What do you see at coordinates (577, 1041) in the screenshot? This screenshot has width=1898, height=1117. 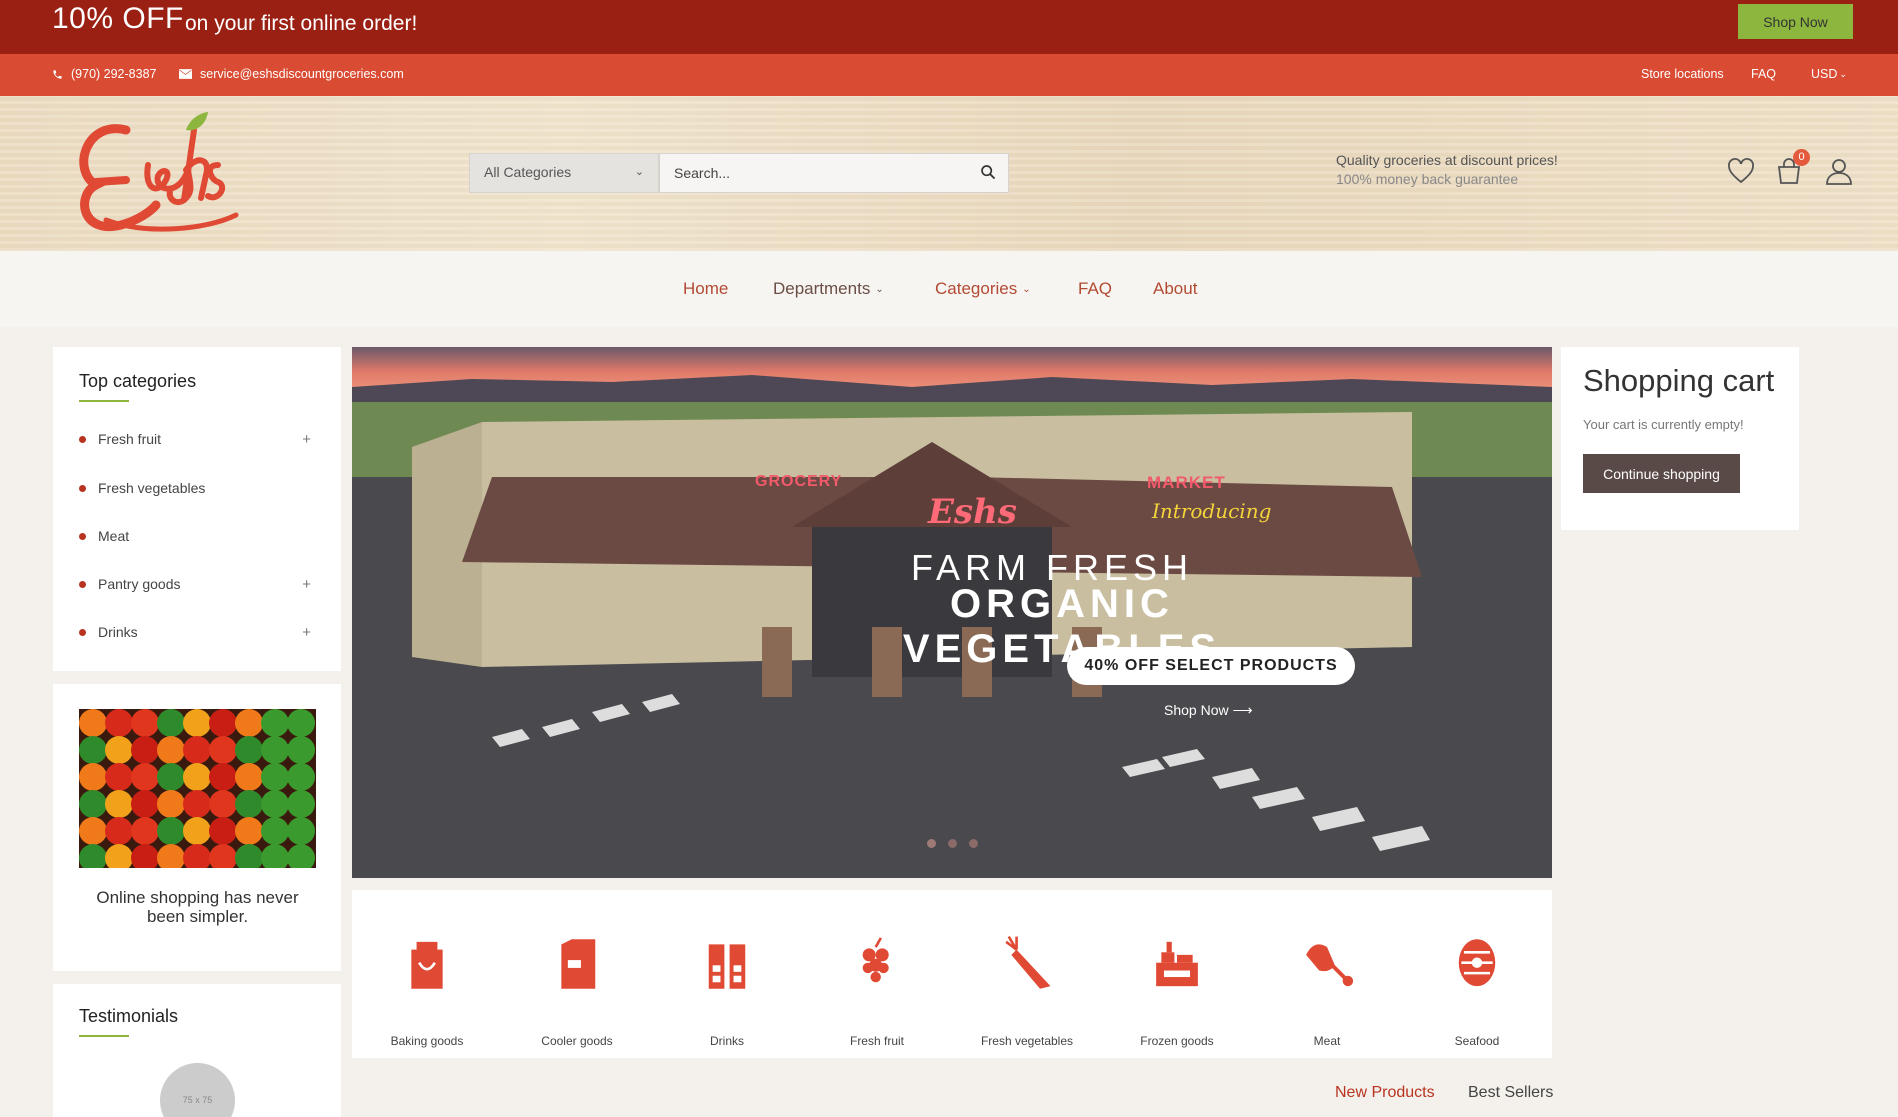 I see `category-label: Cooler goods` at bounding box center [577, 1041].